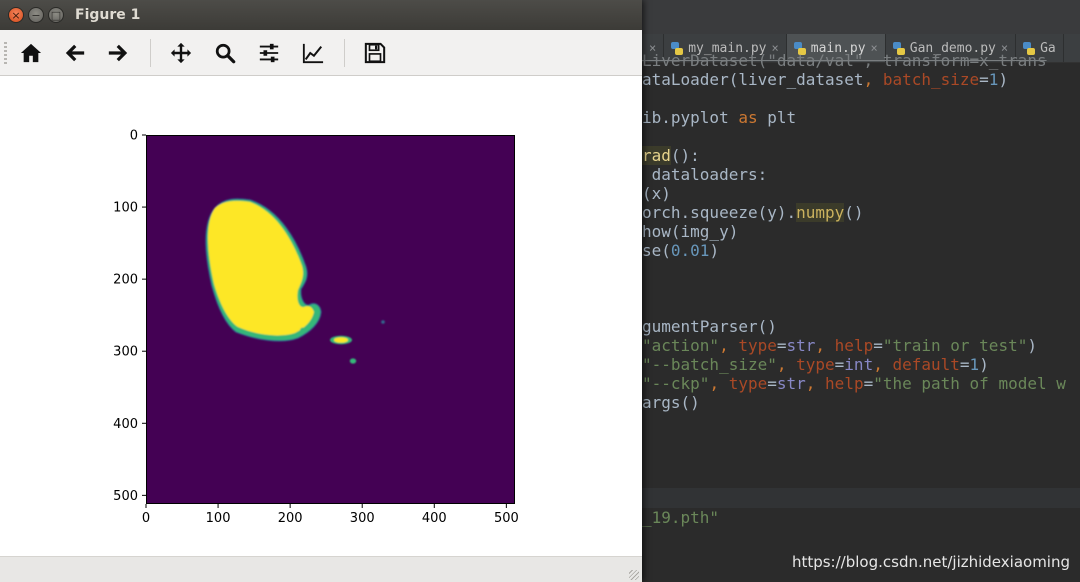  Describe the element at coordinates (434, 518) in the screenshot. I see `x-tick-label: 400` at that location.